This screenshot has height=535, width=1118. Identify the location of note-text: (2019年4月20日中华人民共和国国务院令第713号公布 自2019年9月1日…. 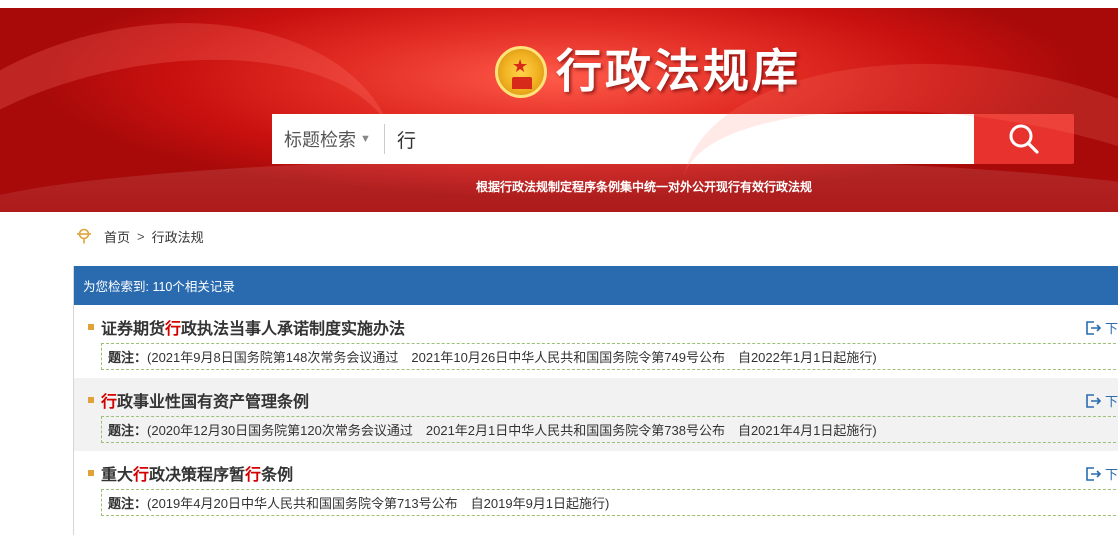
(378, 503).